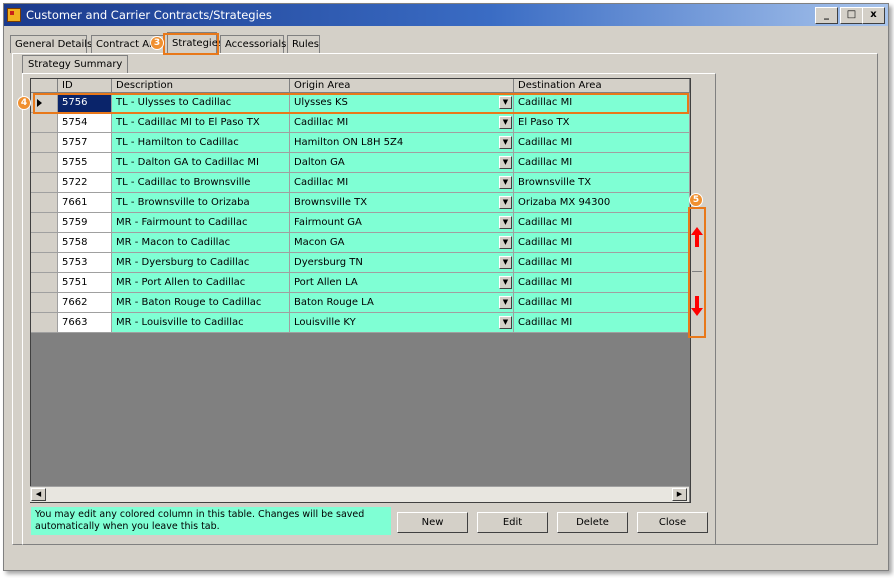  What do you see at coordinates (402, 243) in the screenshot?
I see `cell-origin-area: Macon GA ▼` at bounding box center [402, 243].